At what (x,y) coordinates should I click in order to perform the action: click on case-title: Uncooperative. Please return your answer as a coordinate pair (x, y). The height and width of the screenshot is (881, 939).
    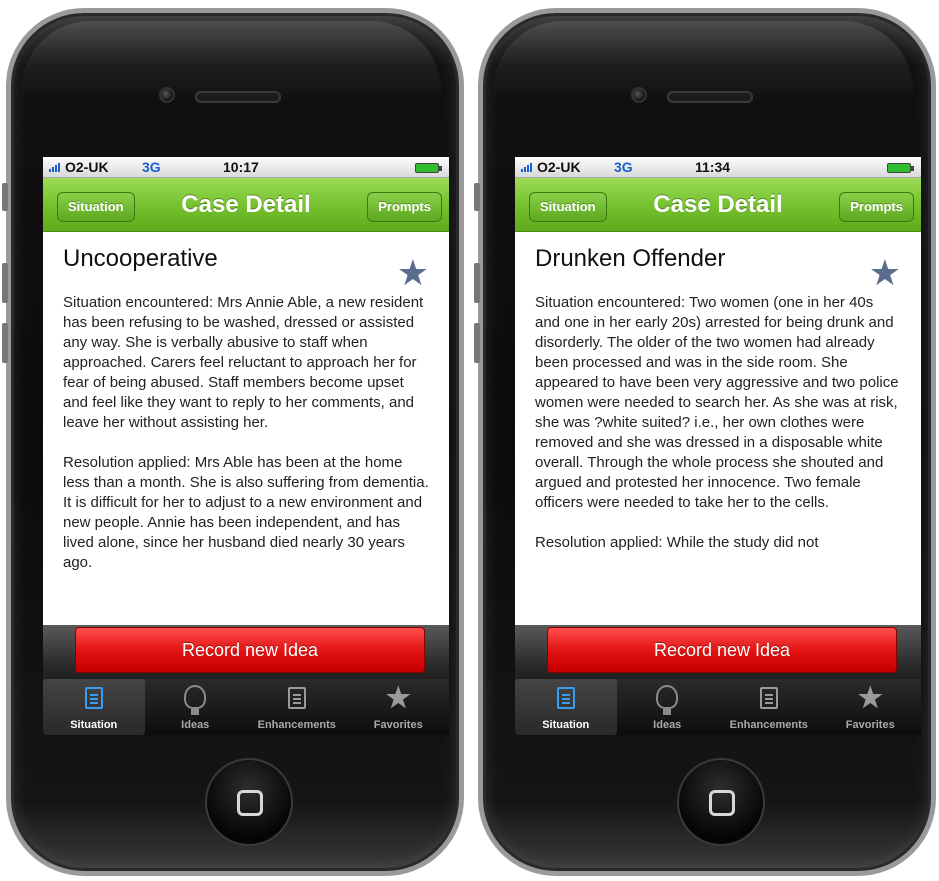
    Looking at the image, I should click on (140, 258).